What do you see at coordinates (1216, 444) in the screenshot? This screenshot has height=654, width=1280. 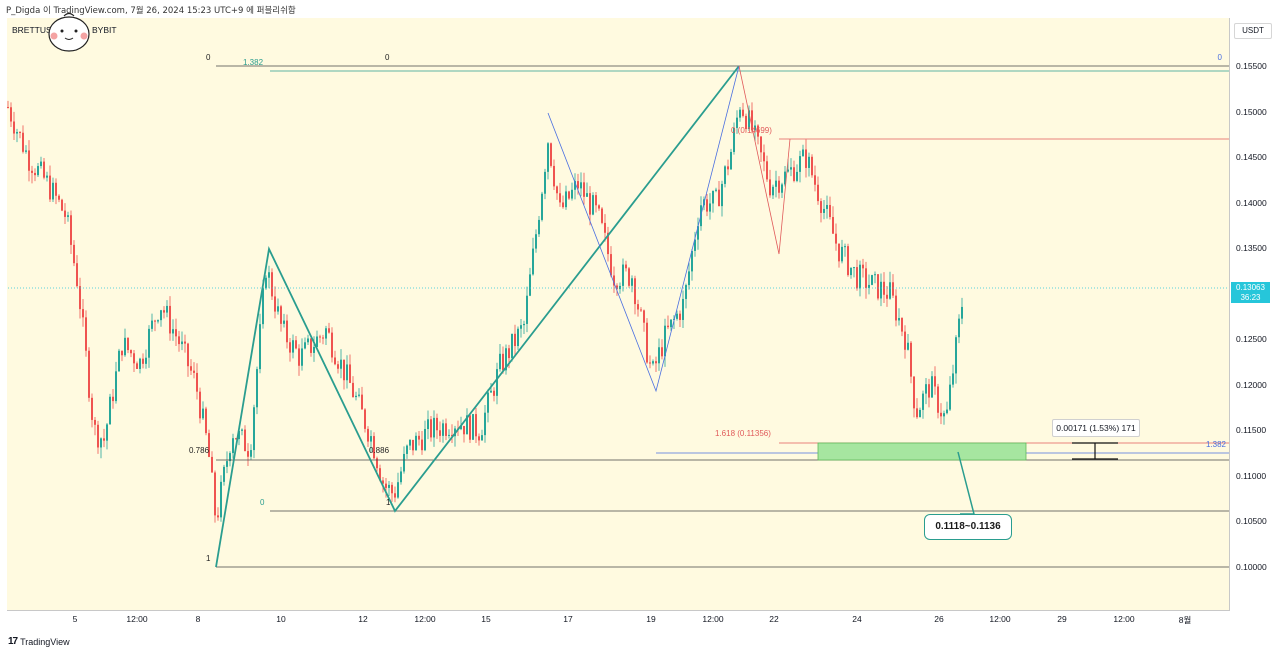 I see `fib-label-1382-blue: 1.382` at bounding box center [1216, 444].